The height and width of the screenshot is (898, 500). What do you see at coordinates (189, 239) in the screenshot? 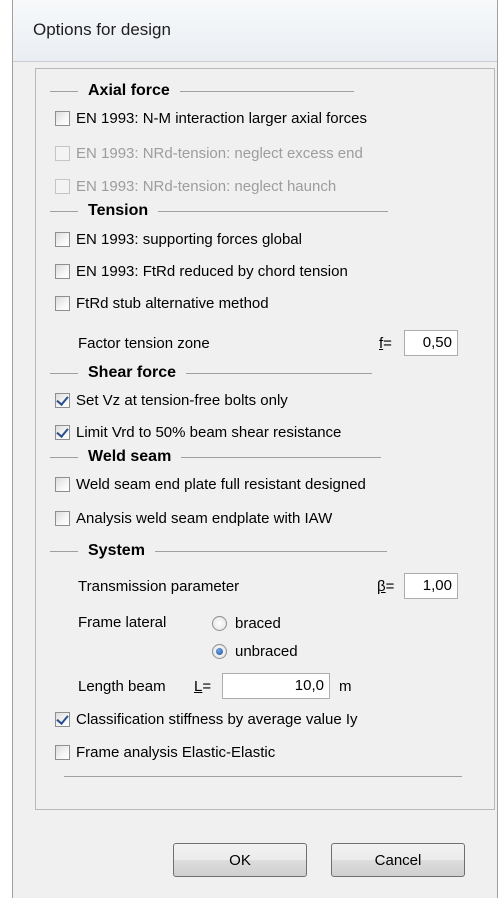
I see `checkbox-label: EN 1993: supporting forces global` at bounding box center [189, 239].